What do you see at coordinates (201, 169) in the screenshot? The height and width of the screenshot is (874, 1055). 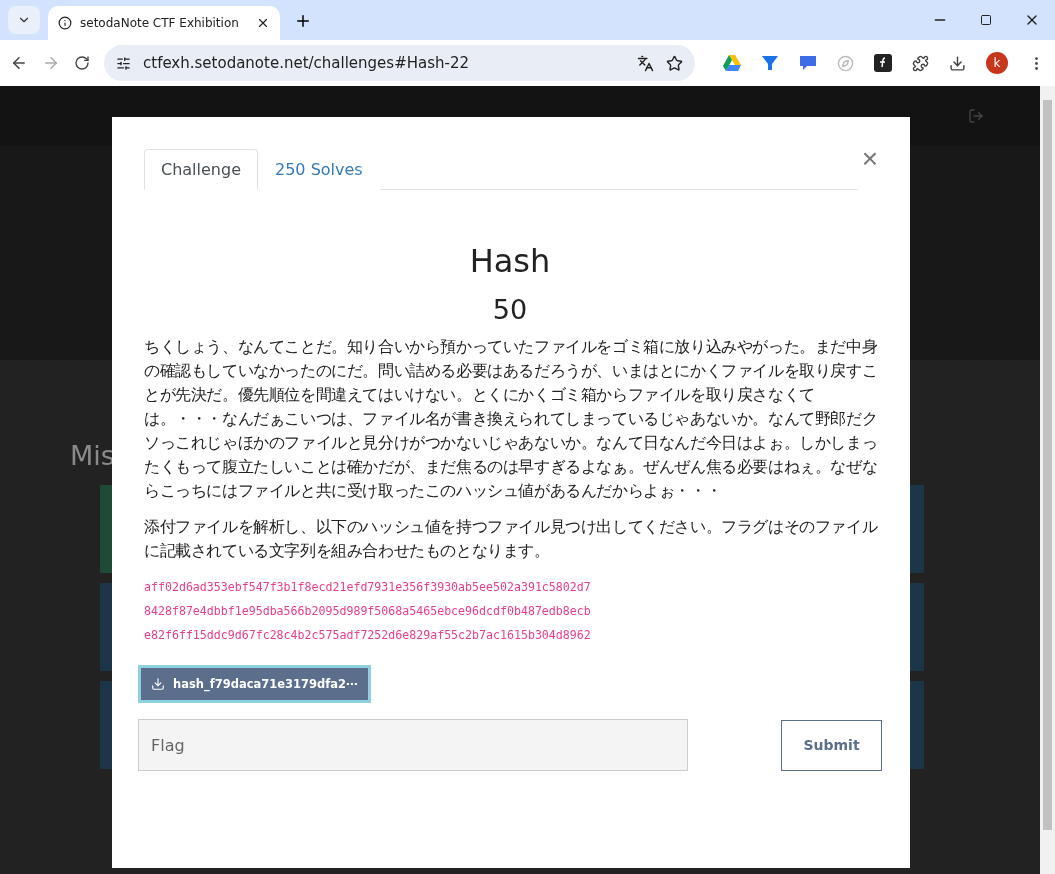 I see `dialog-tab: Challenge` at bounding box center [201, 169].